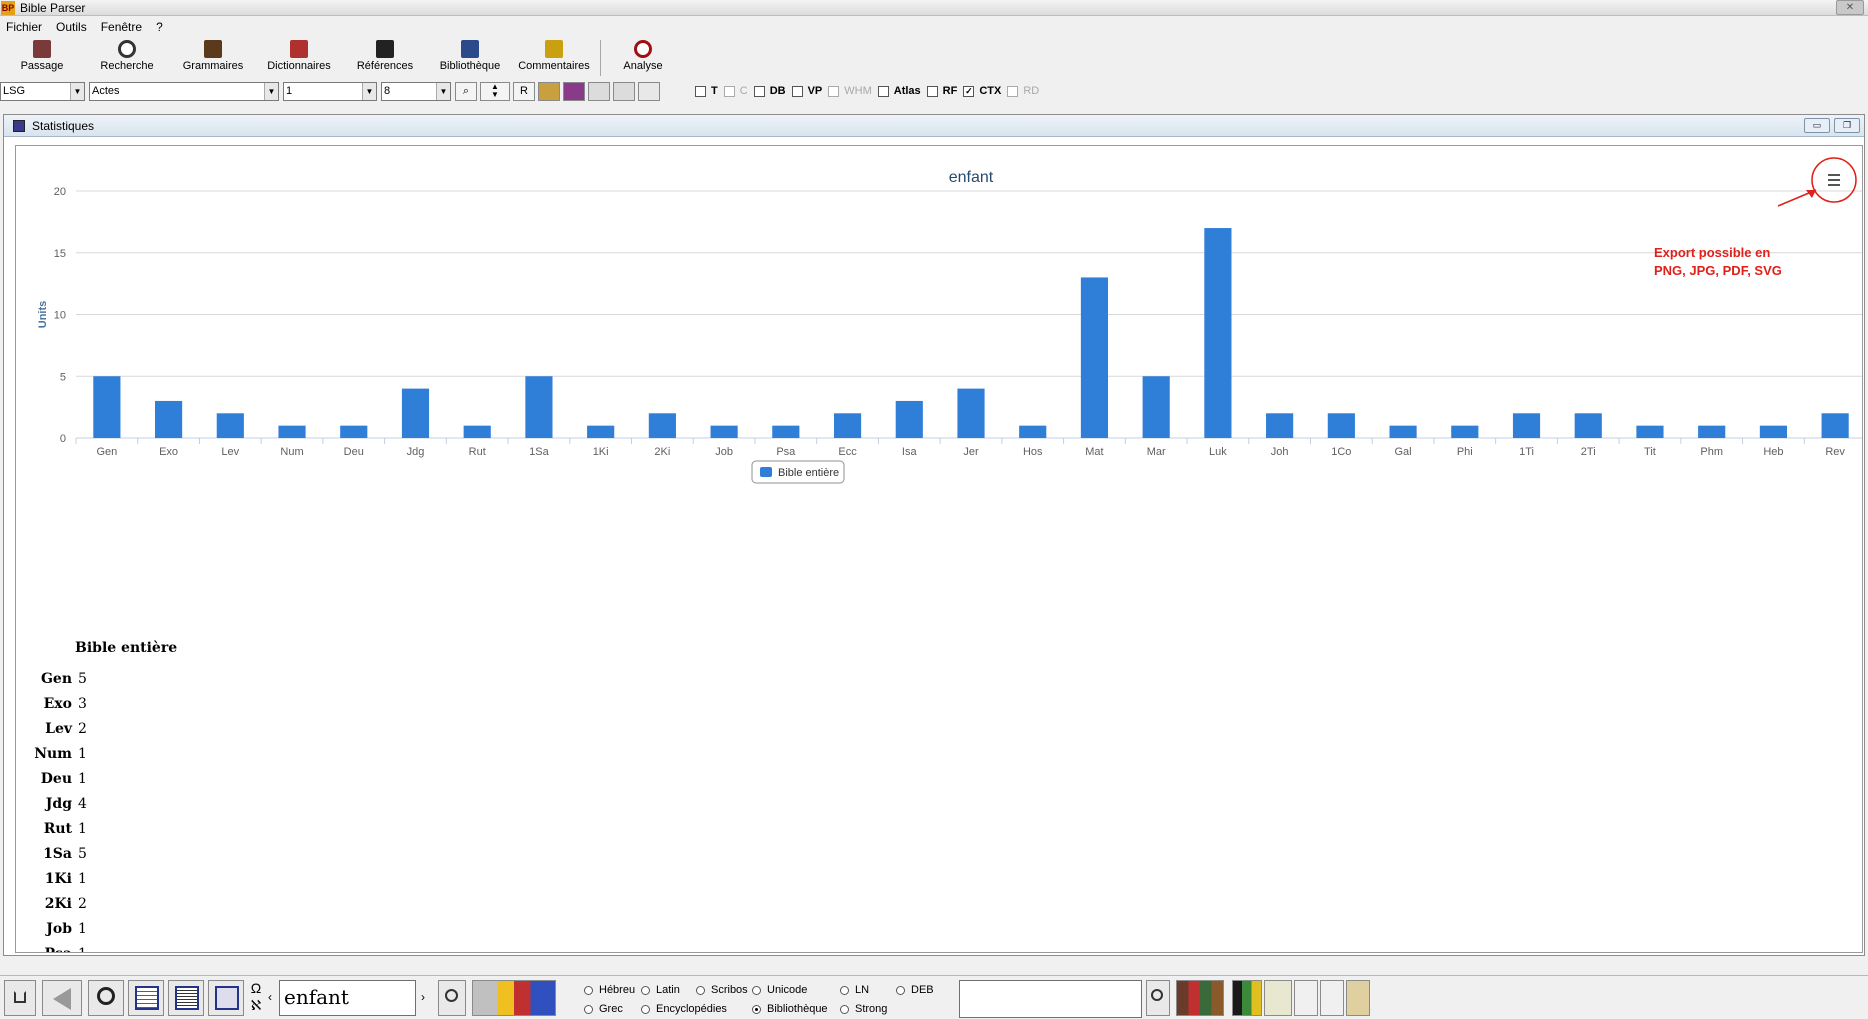 The width and height of the screenshot is (1868, 1019). I want to click on commentaires-button: Commentaires, so click(554, 58).